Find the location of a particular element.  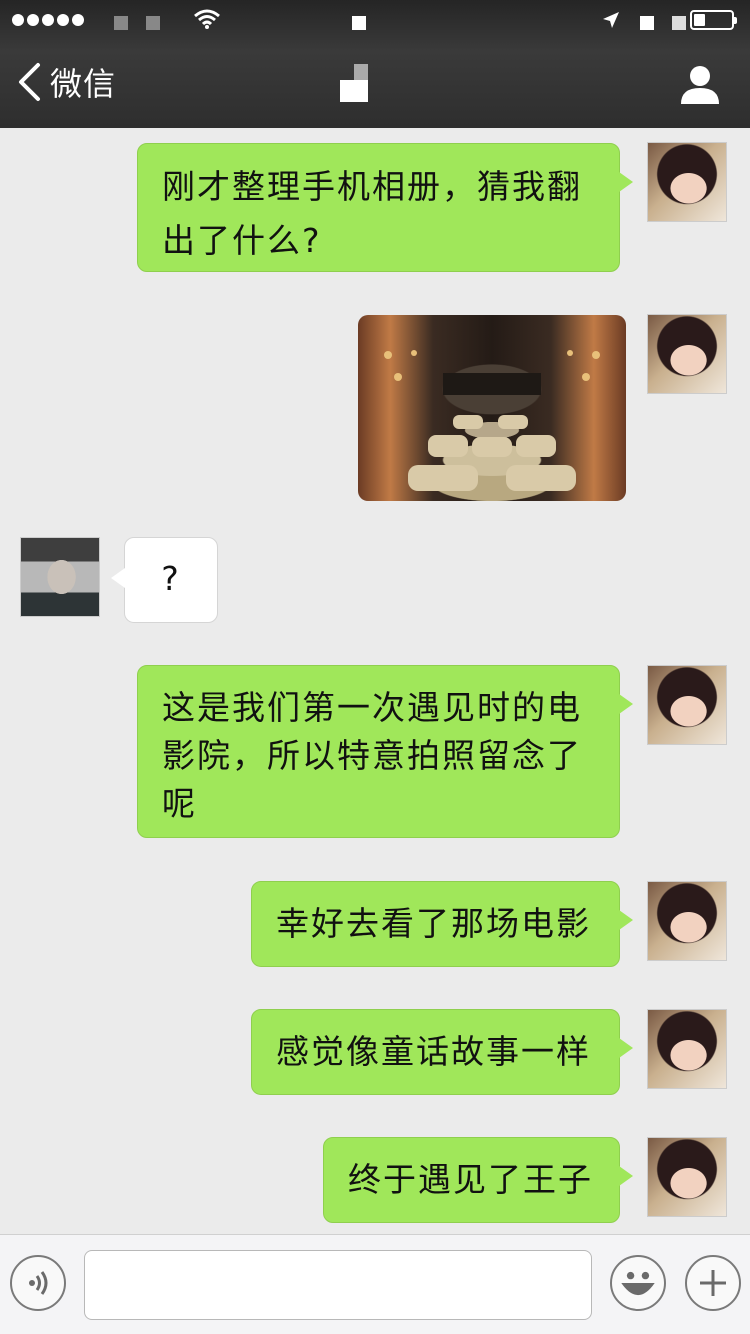

message-line: 出了什么? is located at coordinates (242, 240).